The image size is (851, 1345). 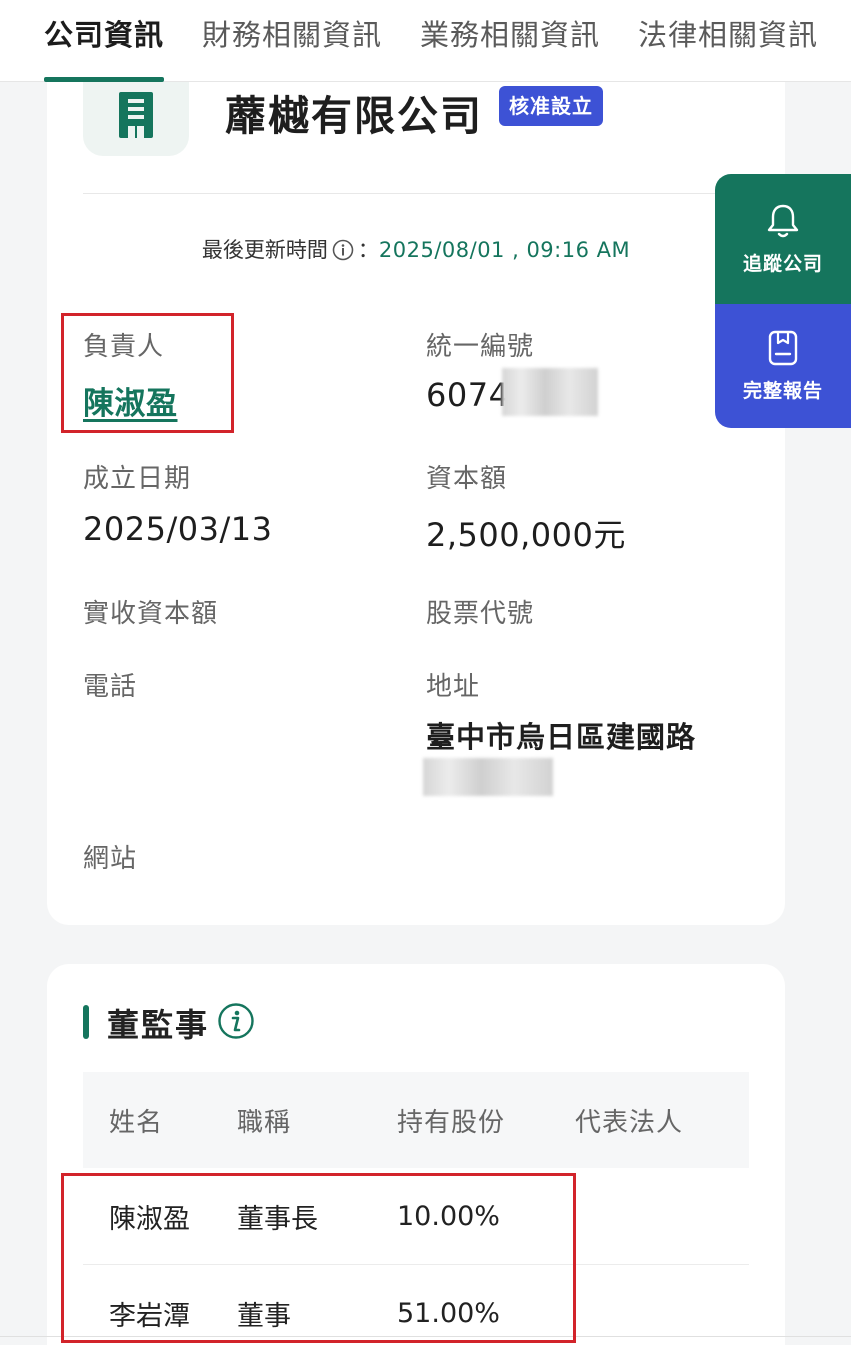 What do you see at coordinates (318, 1258) in the screenshot?
I see `highlight-directors-box` at bounding box center [318, 1258].